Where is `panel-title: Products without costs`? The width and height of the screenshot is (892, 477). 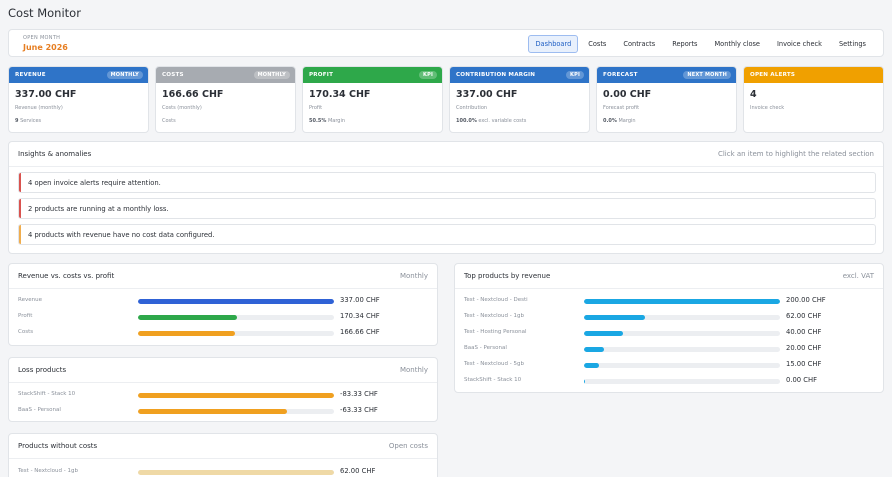
panel-title: Products without costs is located at coordinates (58, 446).